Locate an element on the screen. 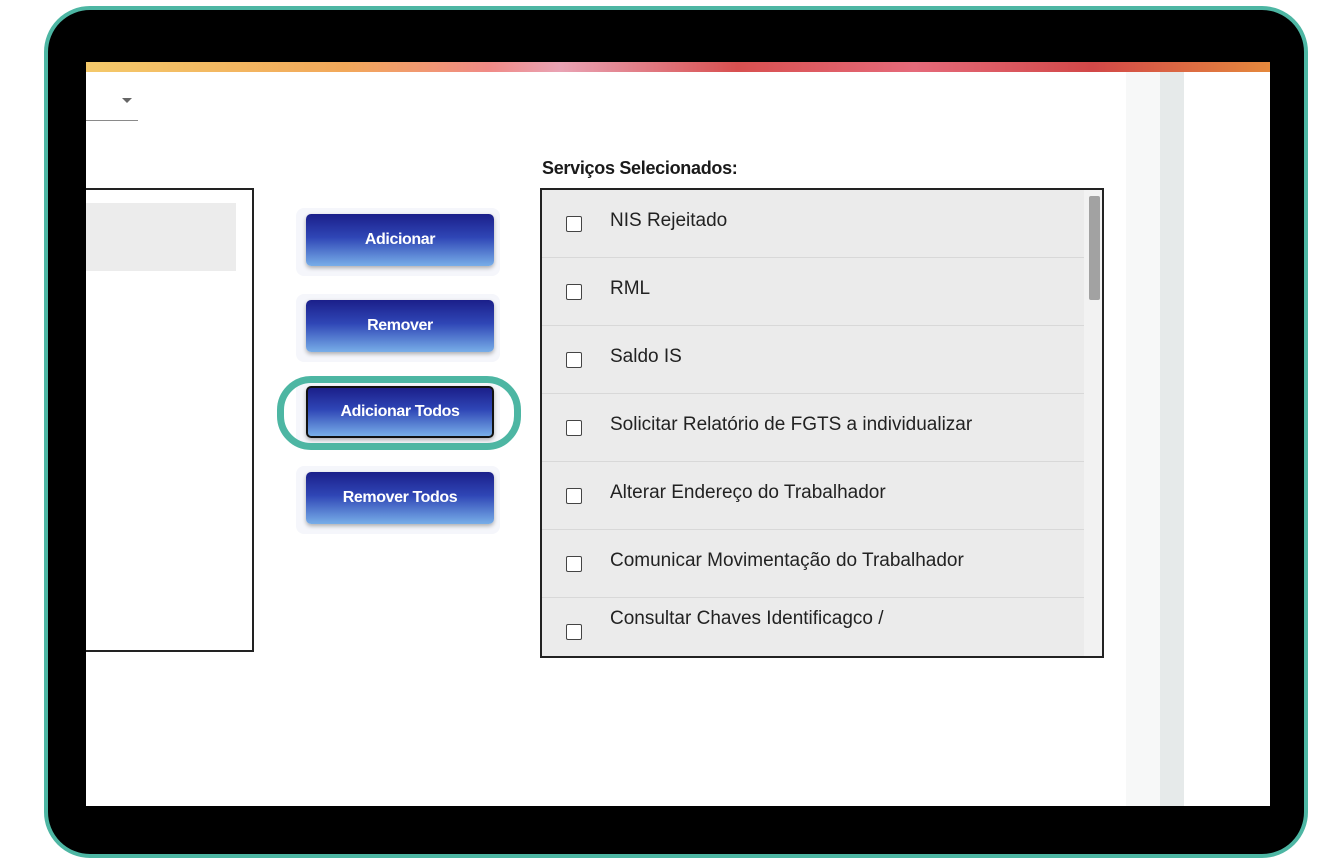 This screenshot has width=1327, height=858. selected-services-title: Serviços Selecionados: is located at coordinates (640, 168).